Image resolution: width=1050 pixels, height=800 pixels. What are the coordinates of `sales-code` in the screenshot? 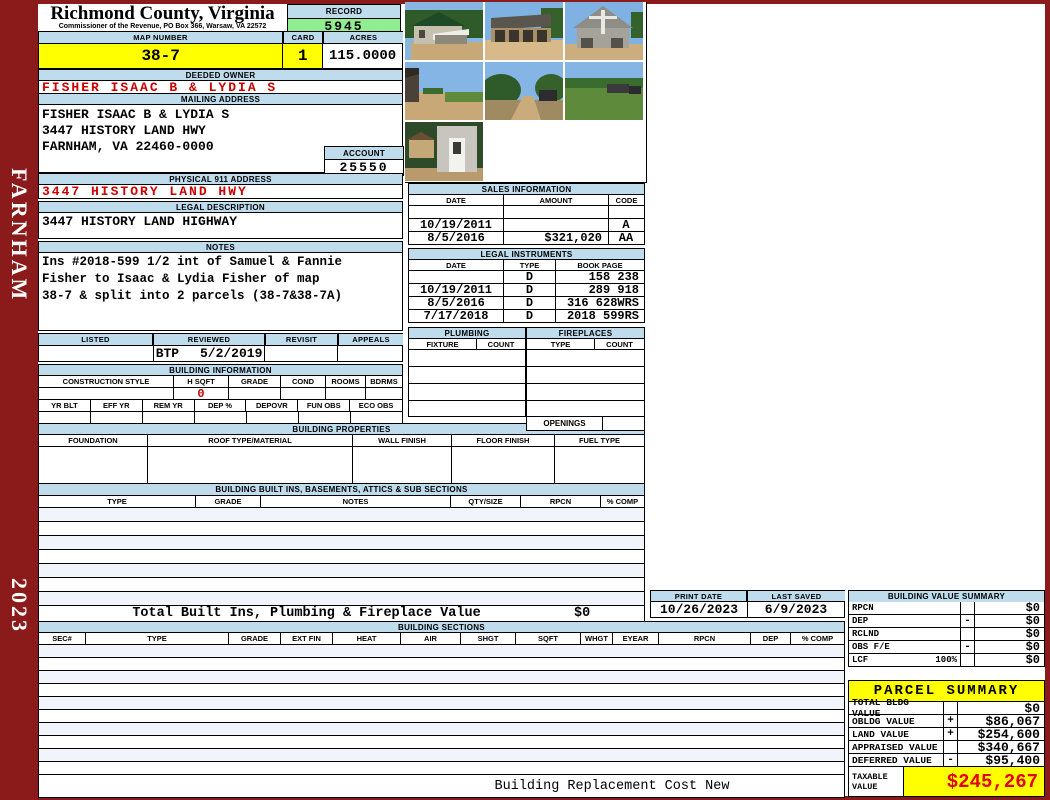 It's located at (626, 212).